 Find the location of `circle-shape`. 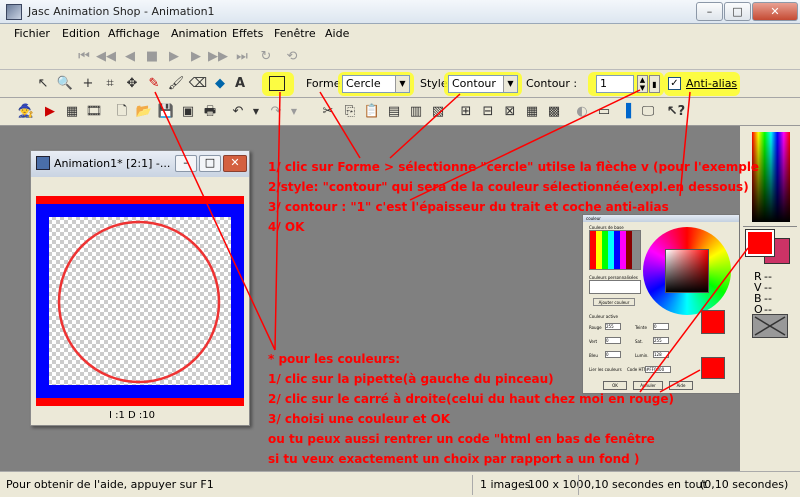

circle-shape is located at coordinates (139, 302).